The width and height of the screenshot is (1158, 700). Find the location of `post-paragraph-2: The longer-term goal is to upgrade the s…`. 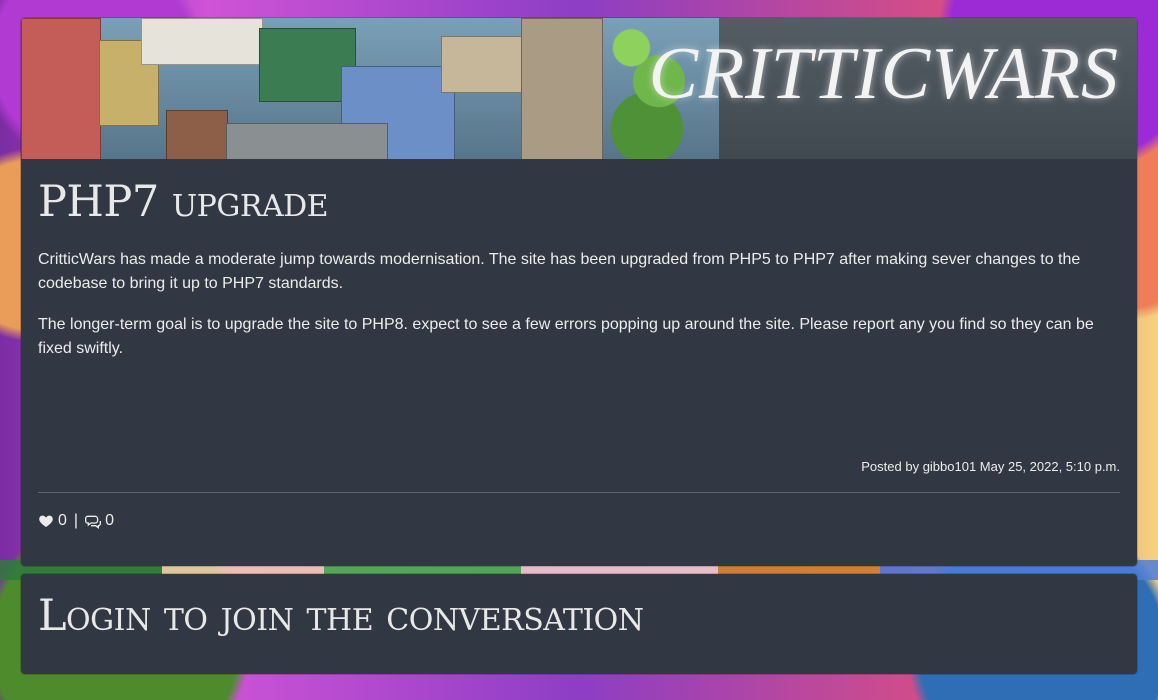

post-paragraph-2: The longer-term goal is to upgrade the s… is located at coordinates (566, 336).